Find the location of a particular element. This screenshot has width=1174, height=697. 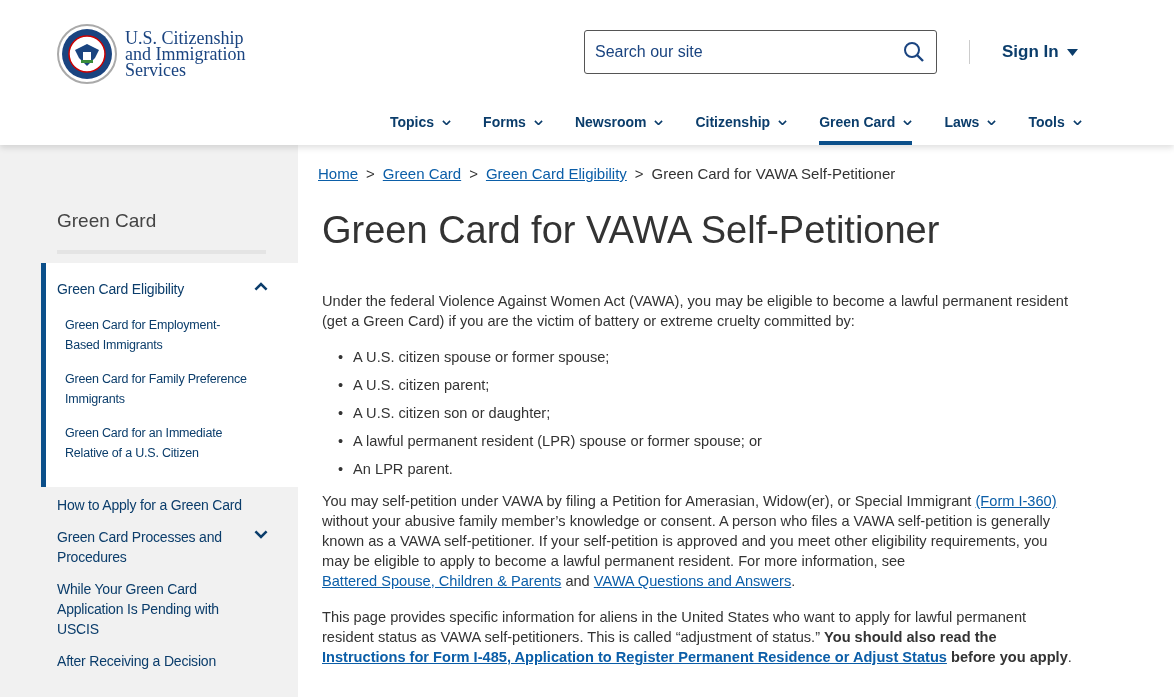

body-paragraph: This page provides specific information for aliens in the United States who want to apply for lawful permanent resident status as VAWA self-petitioners. This is called “adjustment of status.” You should also read the Instructions for Form I-485, Application to Register Permanent Residence or Adjust Status before you apply. is located at coordinates (697, 638).